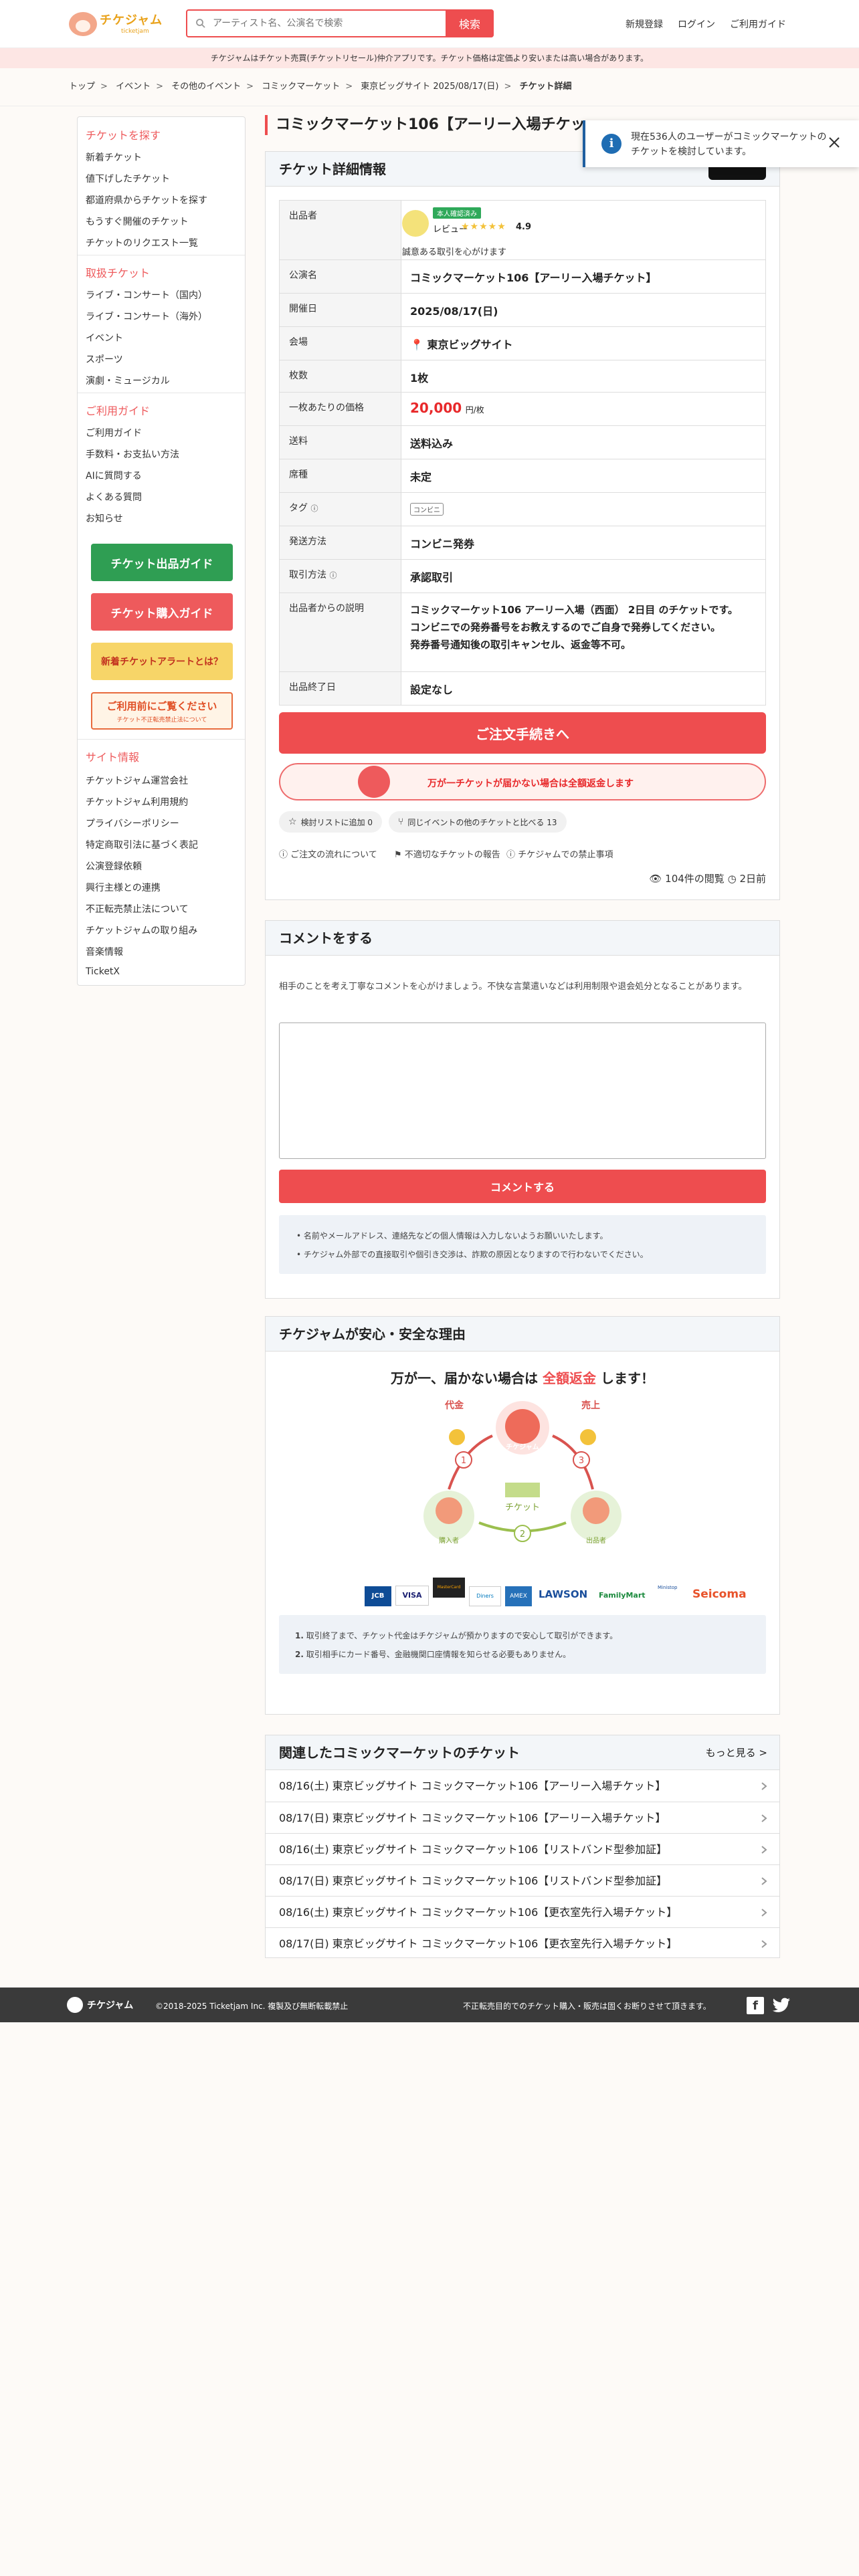  Describe the element at coordinates (82, 87) in the screenshot. I see `breadcrumb-top: トップ` at that location.